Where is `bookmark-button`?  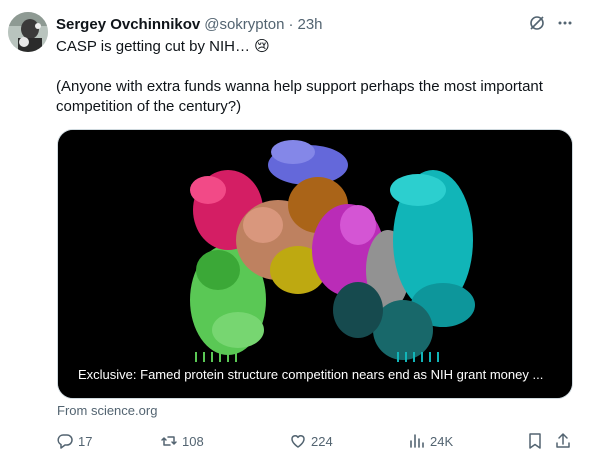 bookmark-button is located at coordinates (537, 441).